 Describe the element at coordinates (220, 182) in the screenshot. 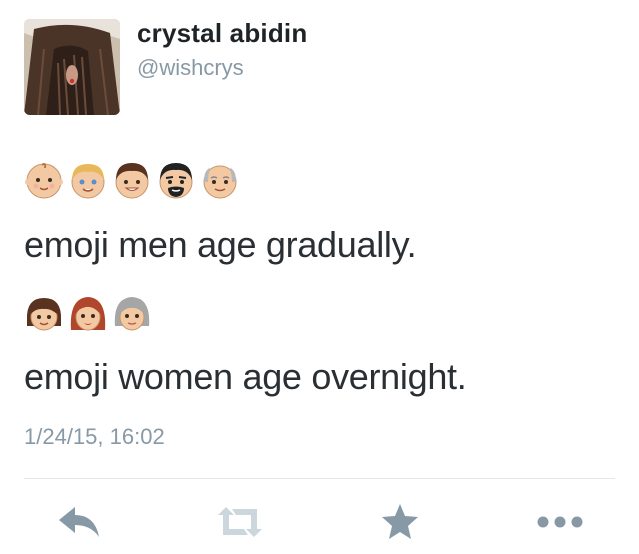

I see `older-man-face-emoji` at that location.